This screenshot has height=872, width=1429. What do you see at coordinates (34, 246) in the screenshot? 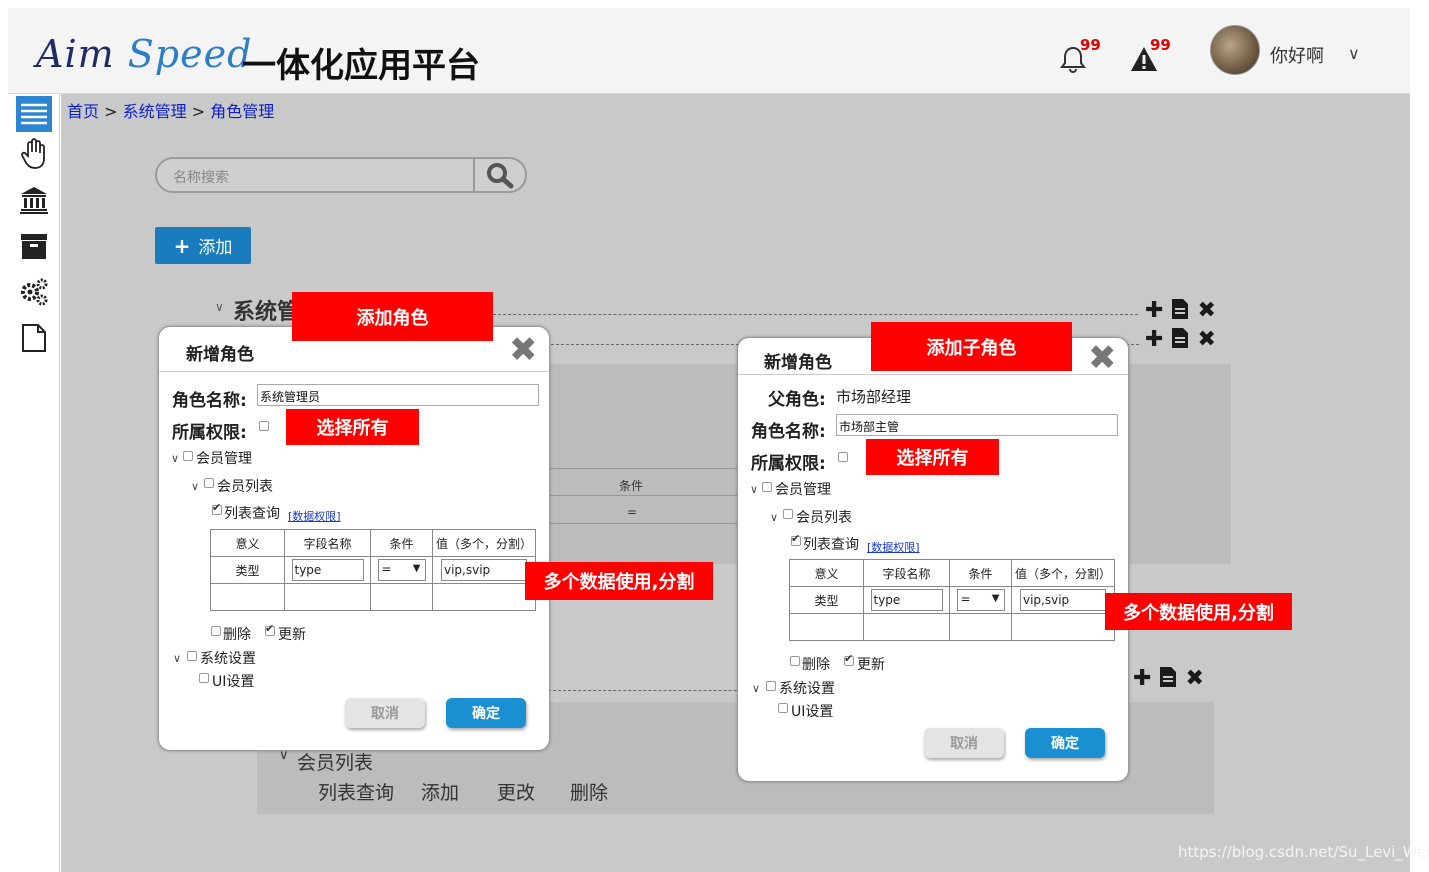
I see `sidebar-item-archive` at bounding box center [34, 246].